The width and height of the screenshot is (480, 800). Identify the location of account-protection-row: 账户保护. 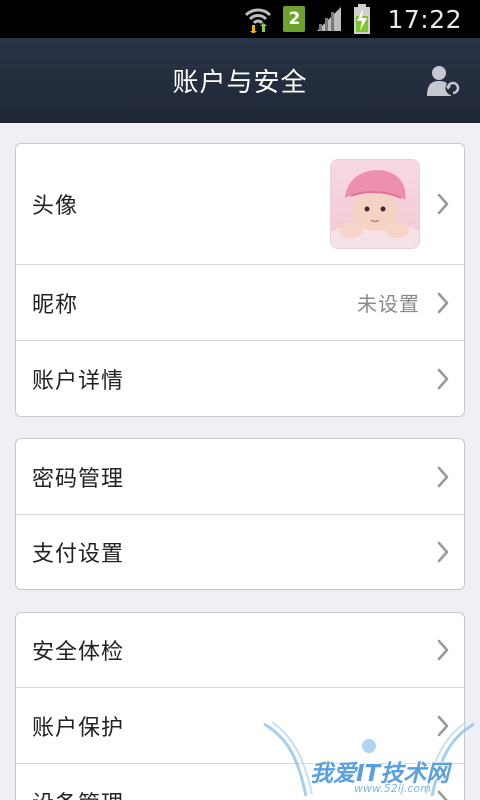
(240, 726).